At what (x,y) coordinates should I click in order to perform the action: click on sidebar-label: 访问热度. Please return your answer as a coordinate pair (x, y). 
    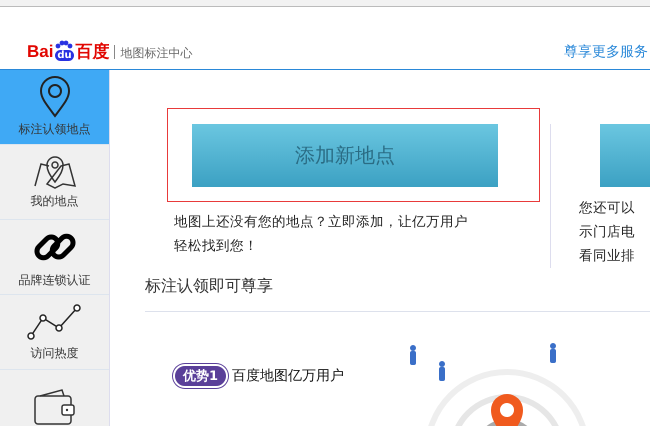
    Looking at the image, I should click on (54, 353).